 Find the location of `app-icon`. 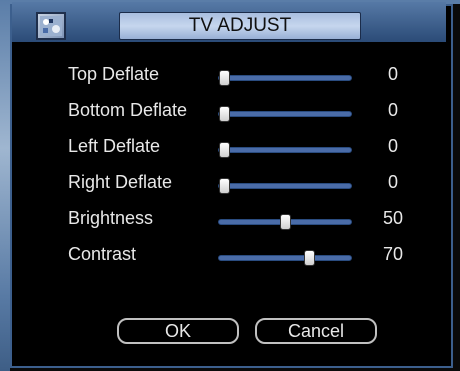

app-icon is located at coordinates (51, 26).